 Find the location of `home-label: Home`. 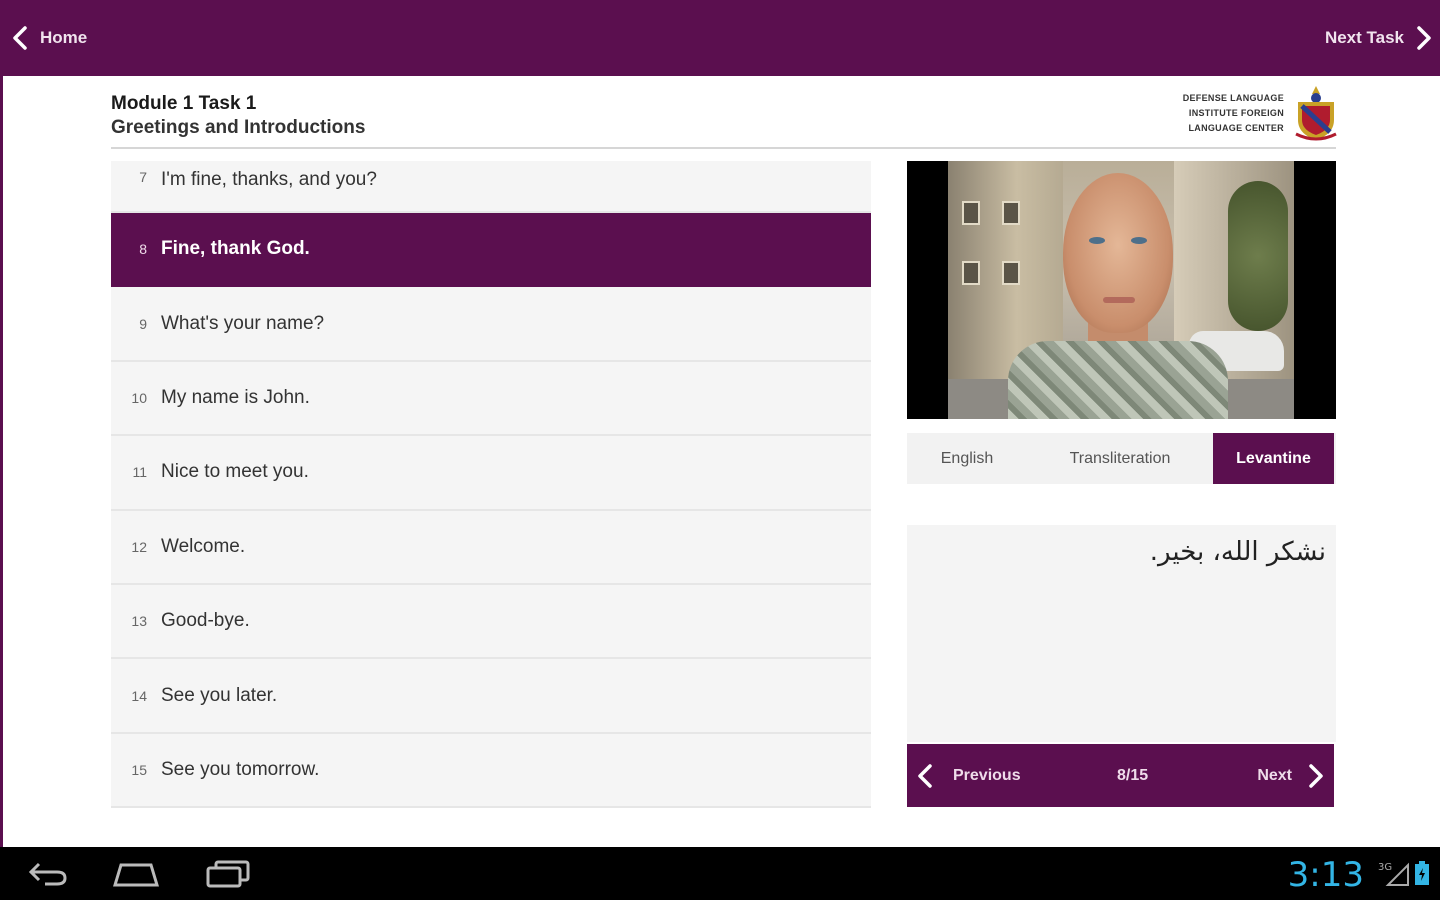

home-label: Home is located at coordinates (64, 37).